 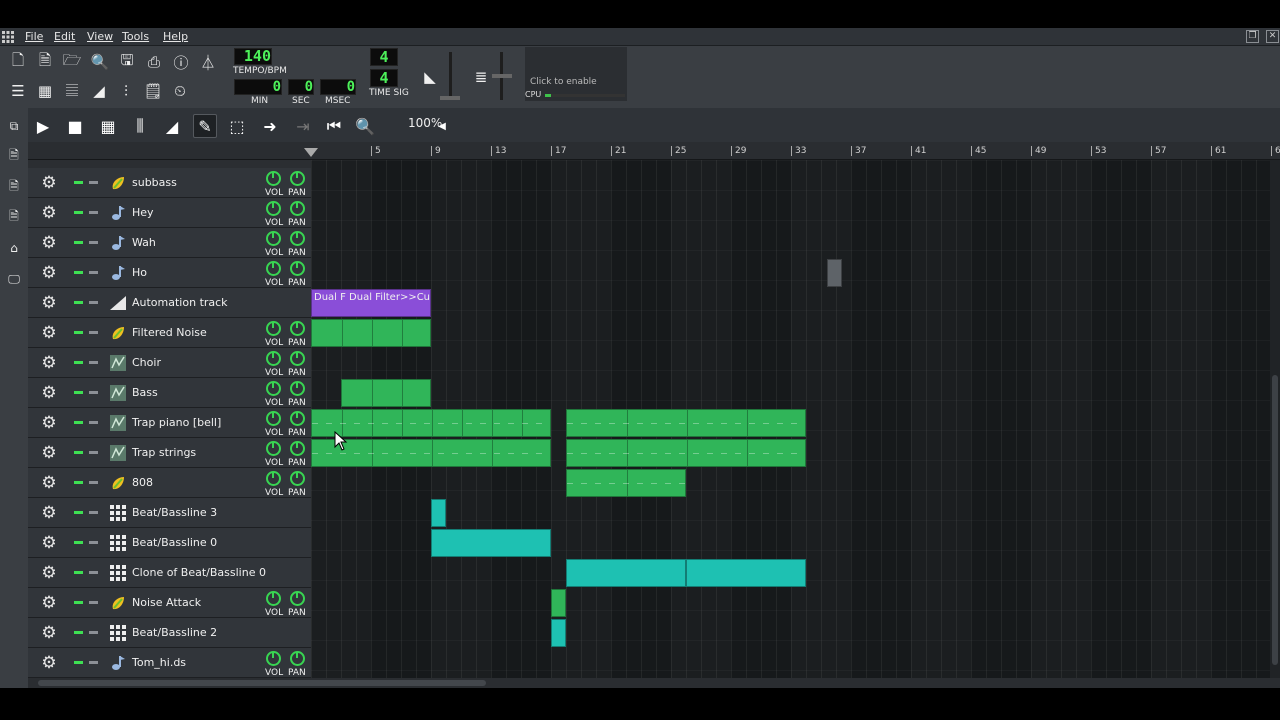 What do you see at coordinates (146, 362) in the screenshot?
I see `track-name: Choir` at bounding box center [146, 362].